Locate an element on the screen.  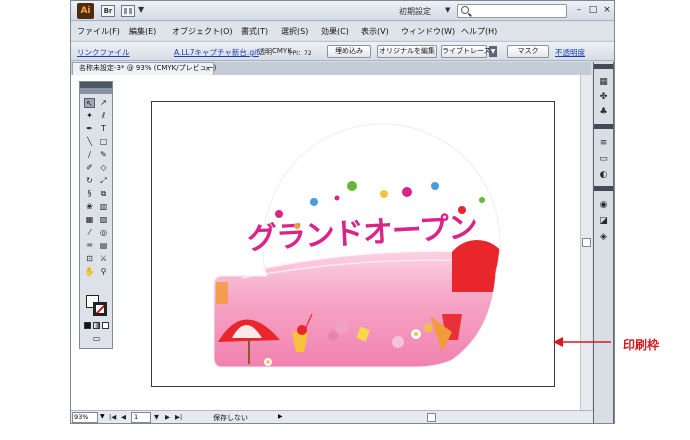
status-text: 保存しない is located at coordinates (230, 418).